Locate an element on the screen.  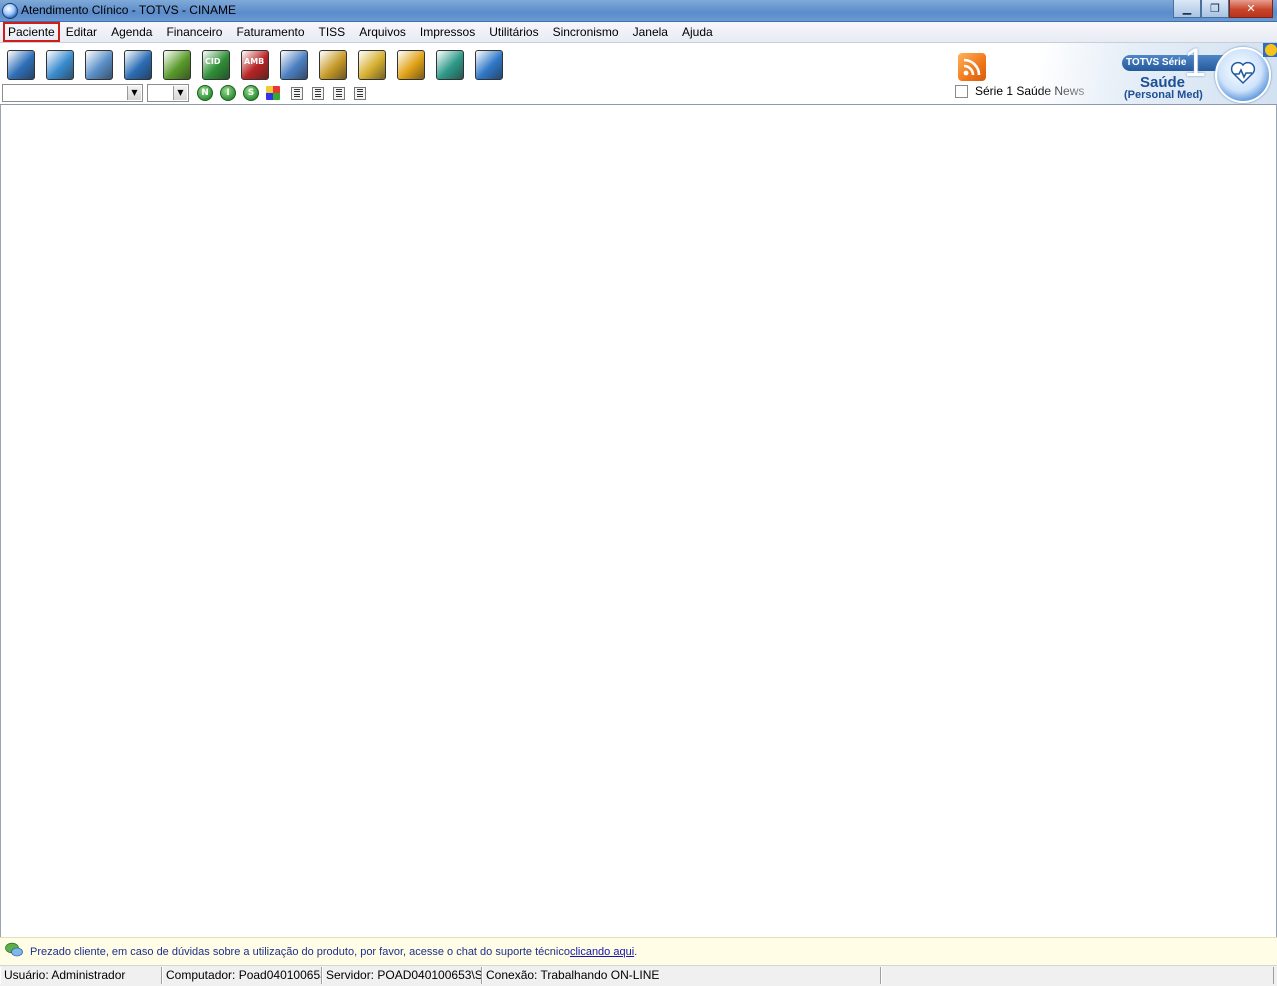
menu-financeiro: Financeiro is located at coordinates (194, 32).